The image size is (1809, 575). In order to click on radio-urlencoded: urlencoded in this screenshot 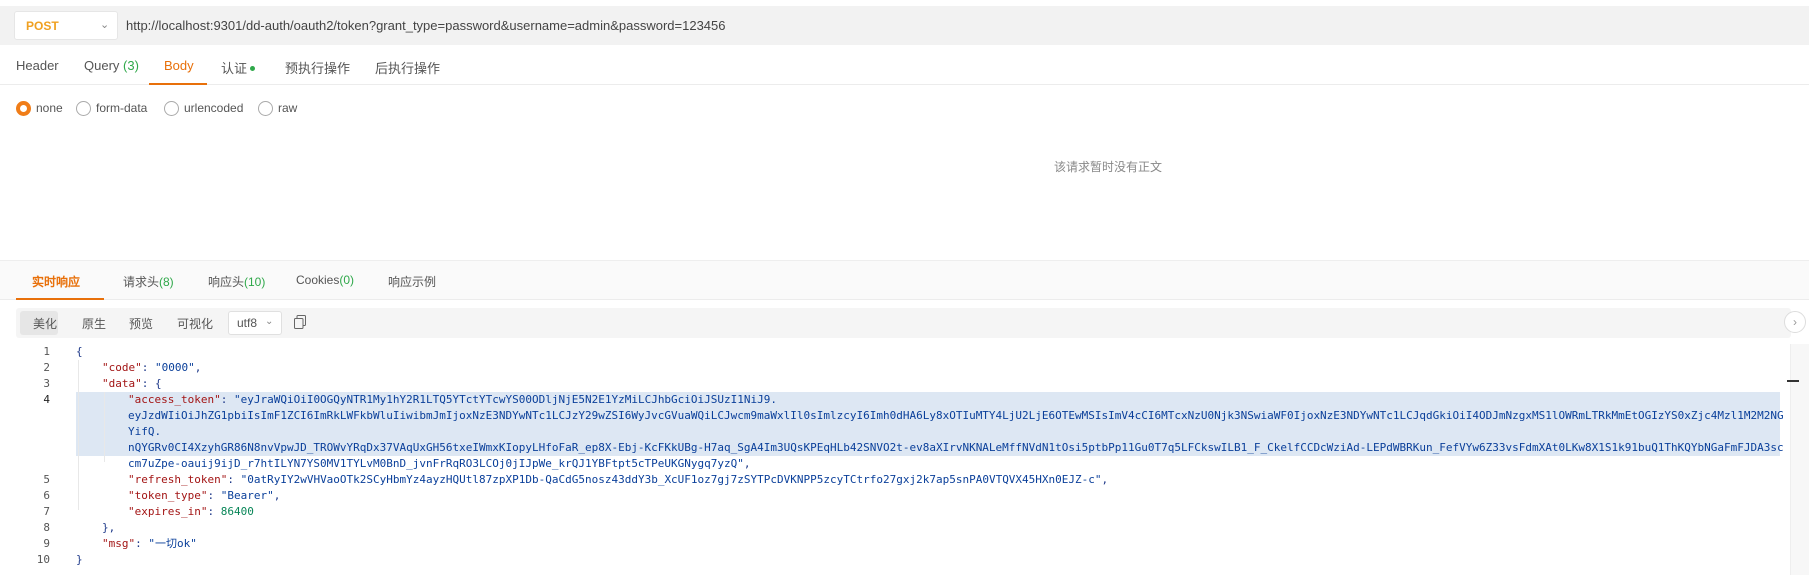, I will do `click(203, 108)`.